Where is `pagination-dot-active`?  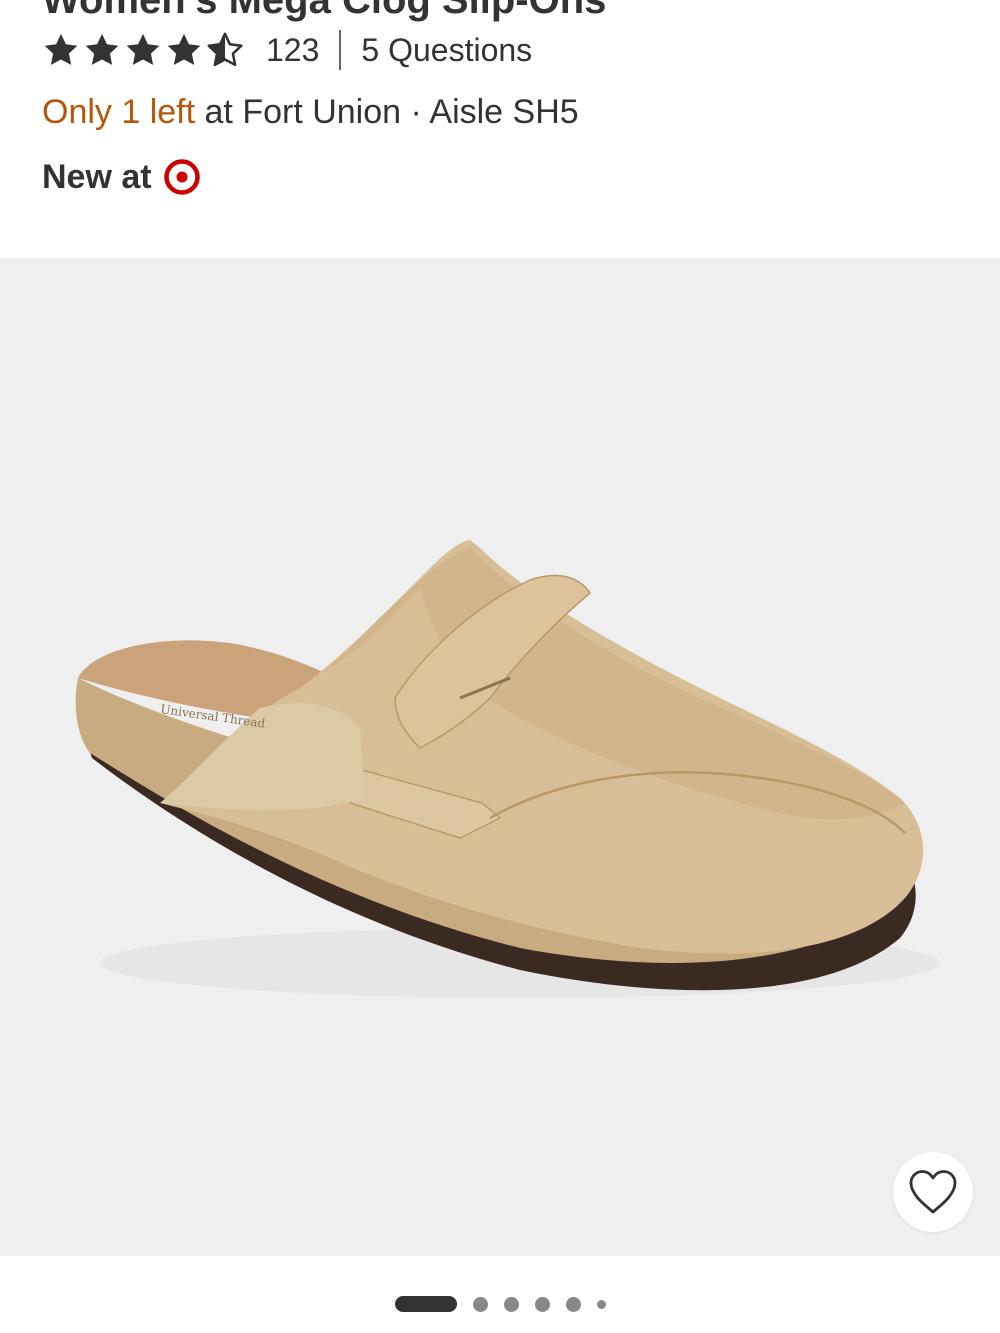
pagination-dot-active is located at coordinates (425, 1304).